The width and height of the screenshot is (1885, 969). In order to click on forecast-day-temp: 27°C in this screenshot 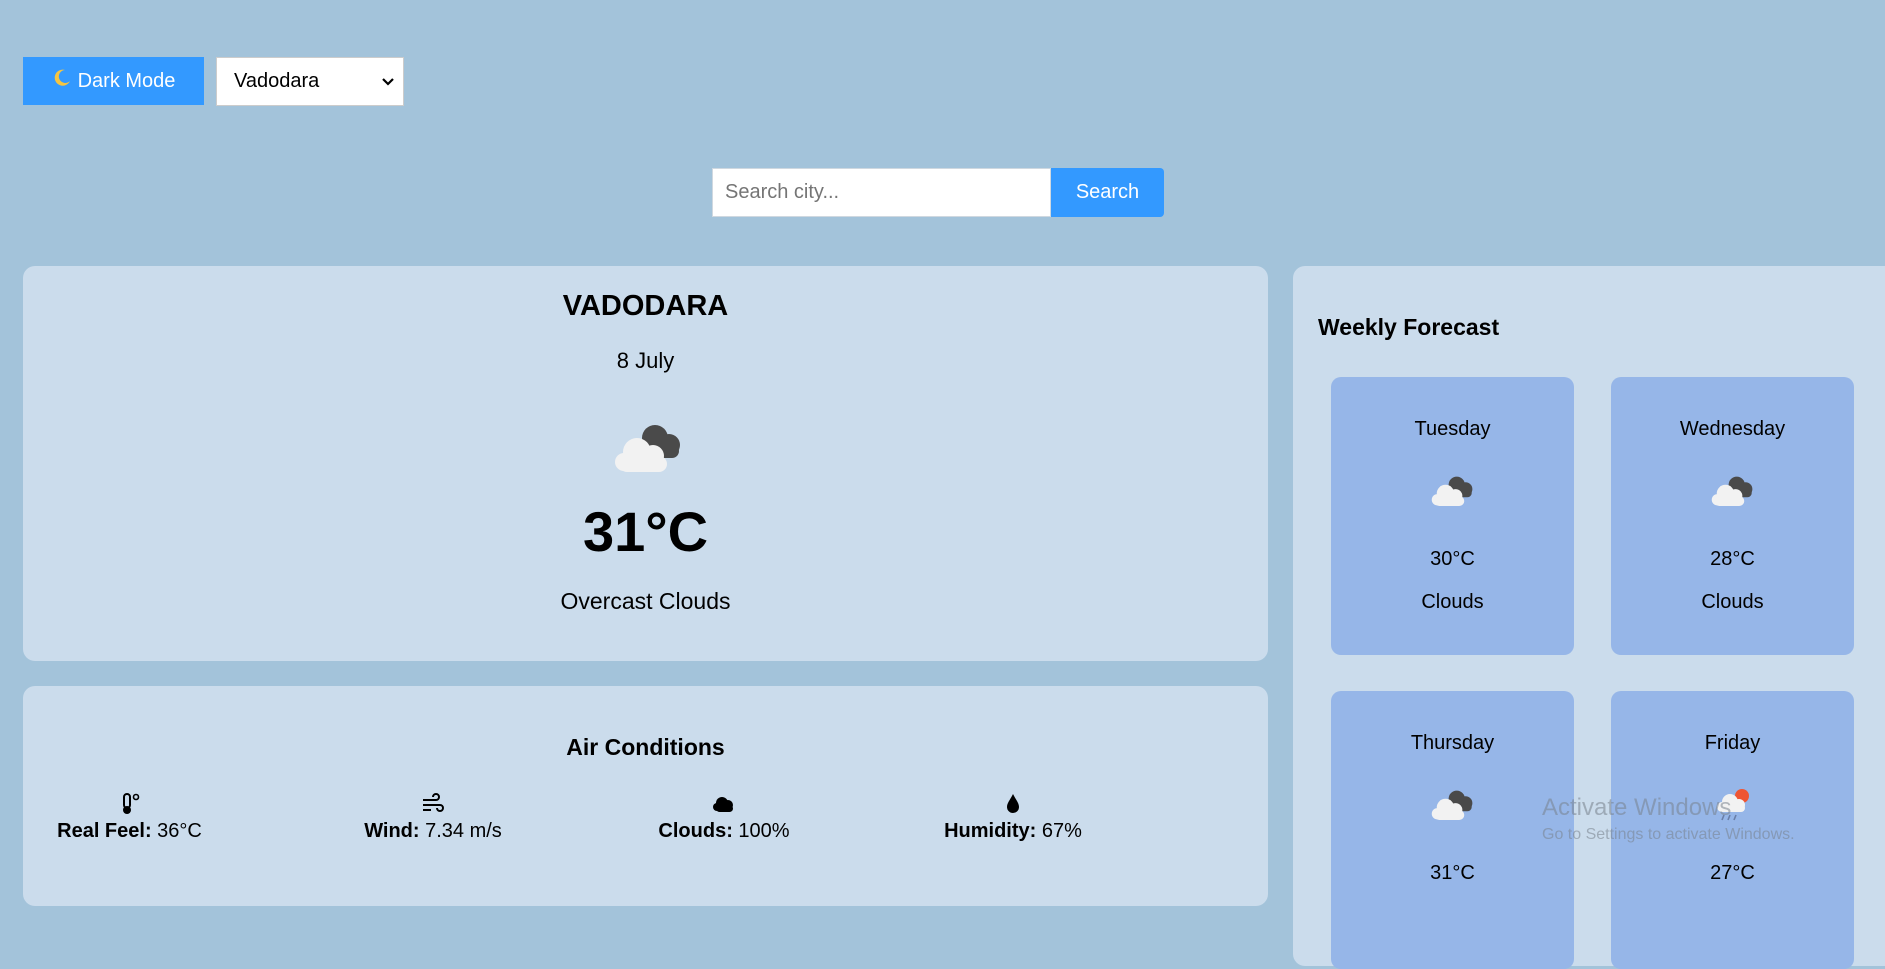, I will do `click(1732, 873)`.